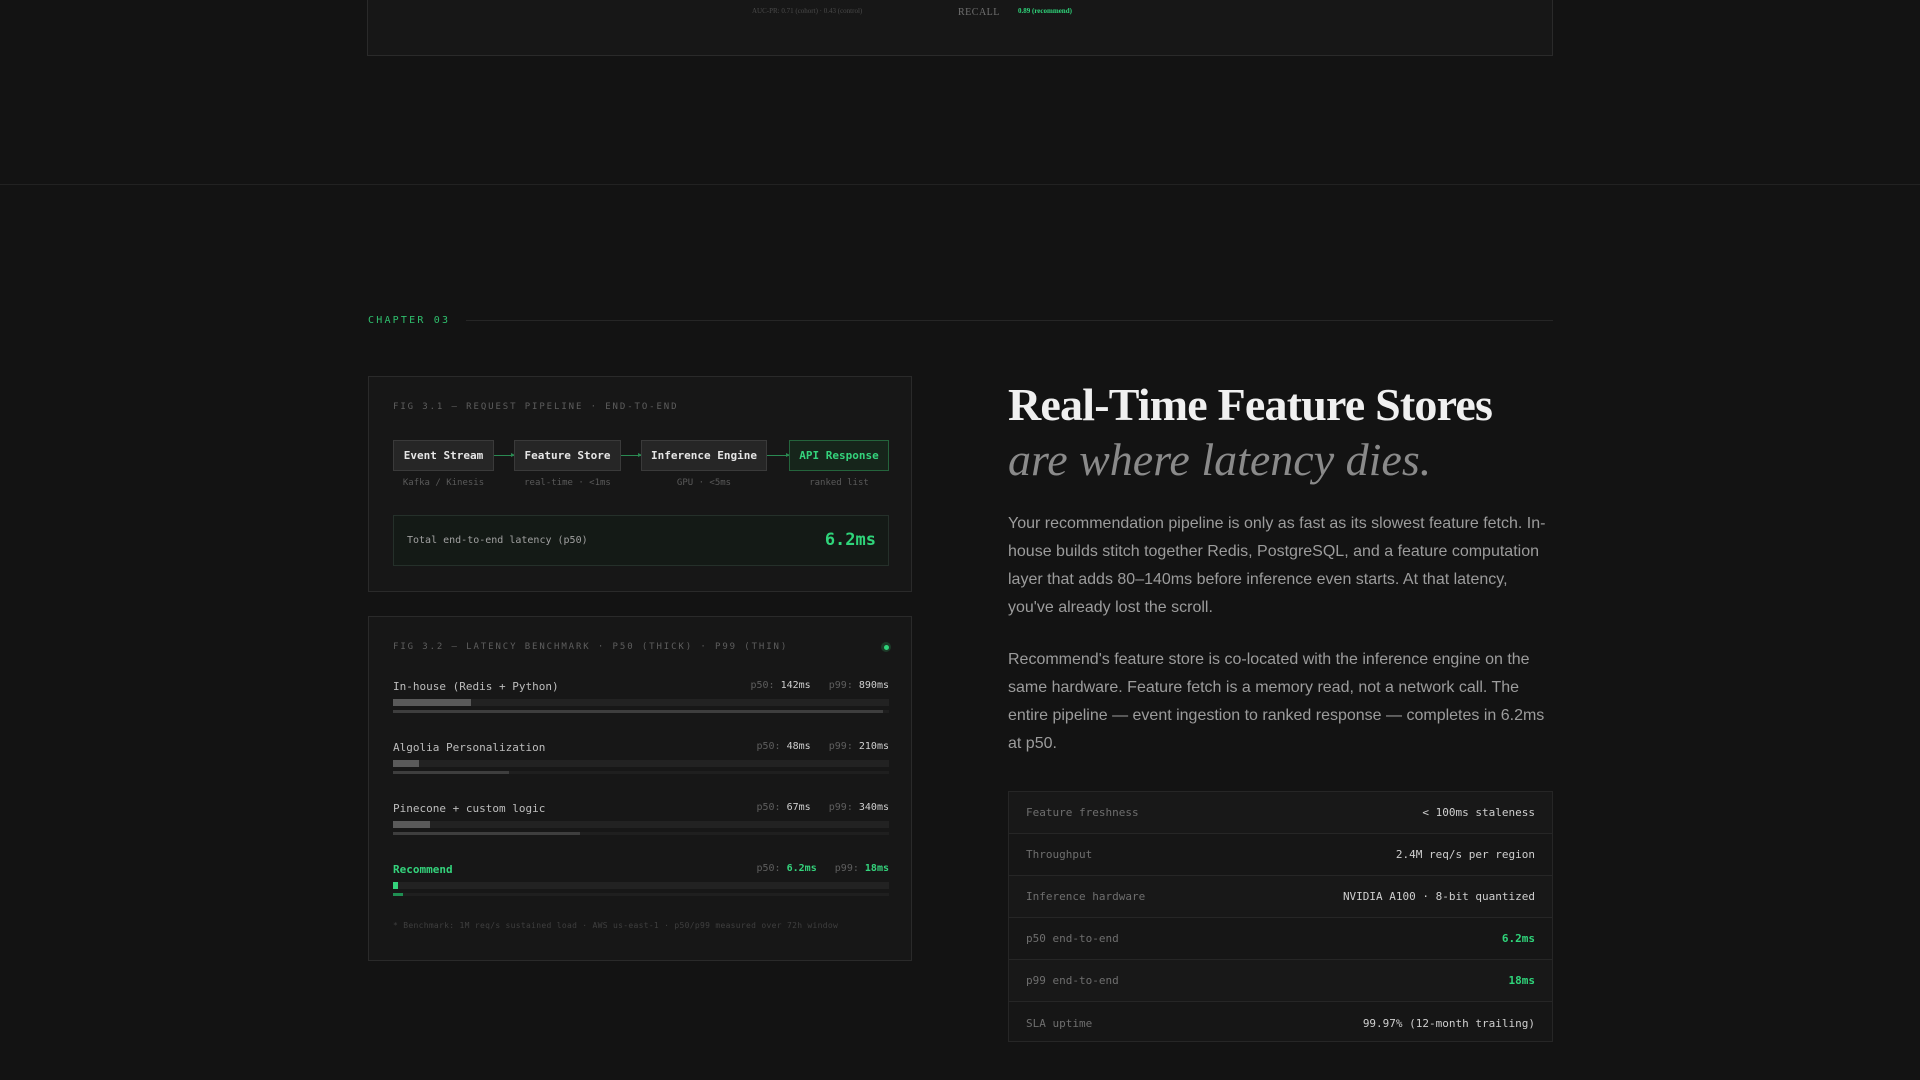  What do you see at coordinates (1250, 404) in the screenshot?
I see `headline-primary: Real-Time Feature Stores` at bounding box center [1250, 404].